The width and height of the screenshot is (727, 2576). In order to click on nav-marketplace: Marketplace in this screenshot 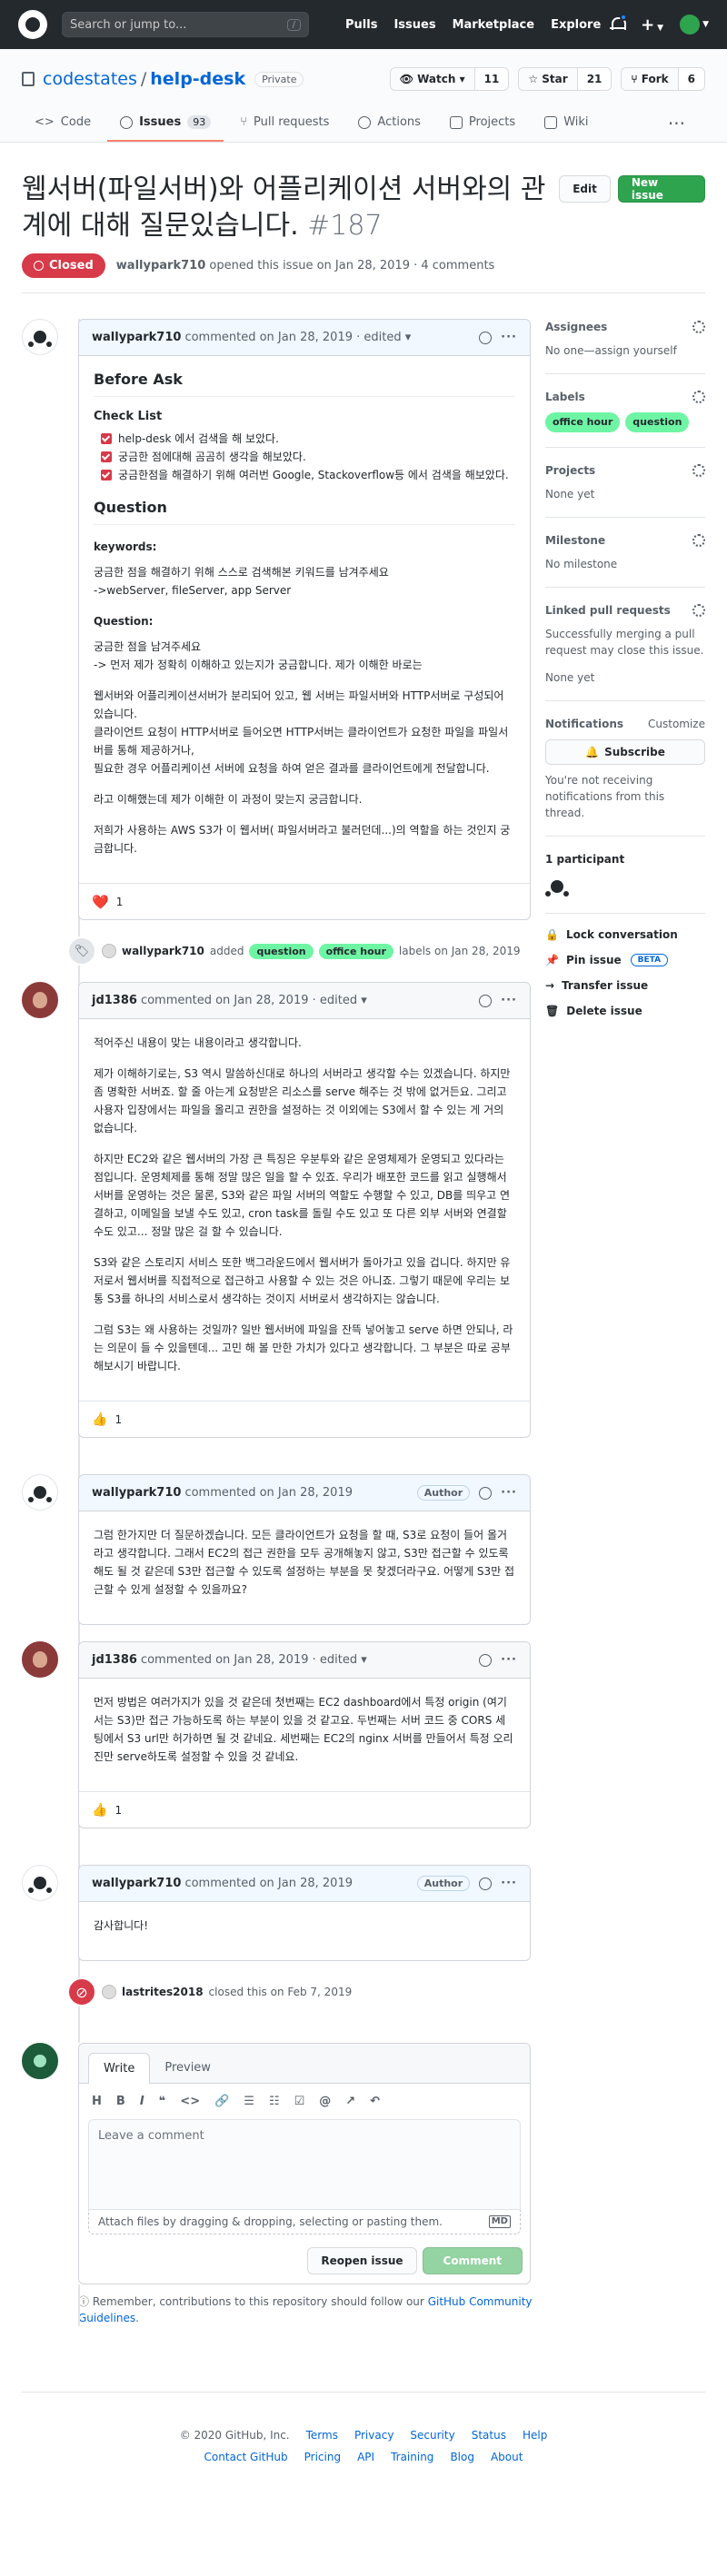, I will do `click(494, 25)`.